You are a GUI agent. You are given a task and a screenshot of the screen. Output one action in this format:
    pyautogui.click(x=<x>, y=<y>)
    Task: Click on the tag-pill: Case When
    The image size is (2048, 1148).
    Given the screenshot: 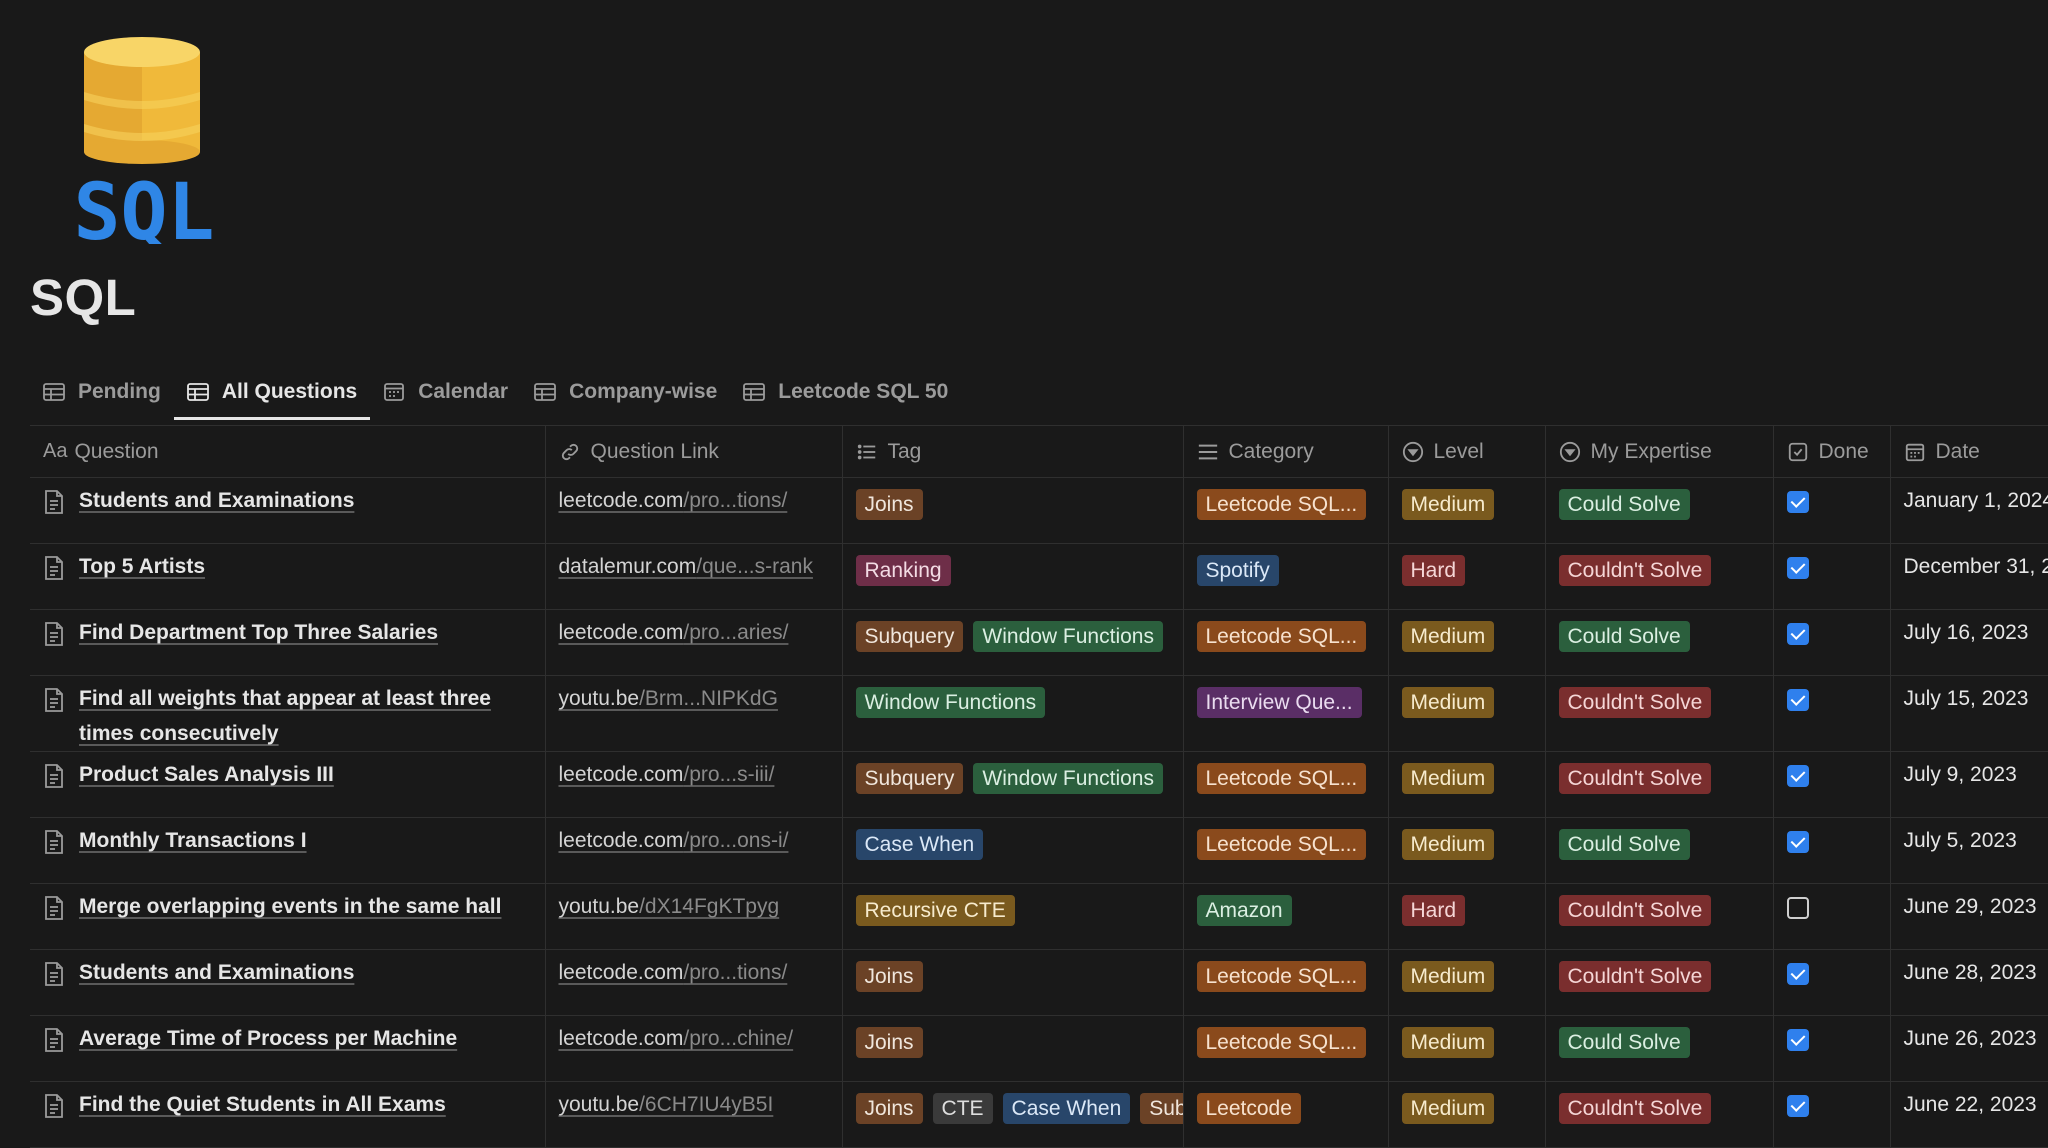 What is the action you would take?
    pyautogui.click(x=920, y=844)
    